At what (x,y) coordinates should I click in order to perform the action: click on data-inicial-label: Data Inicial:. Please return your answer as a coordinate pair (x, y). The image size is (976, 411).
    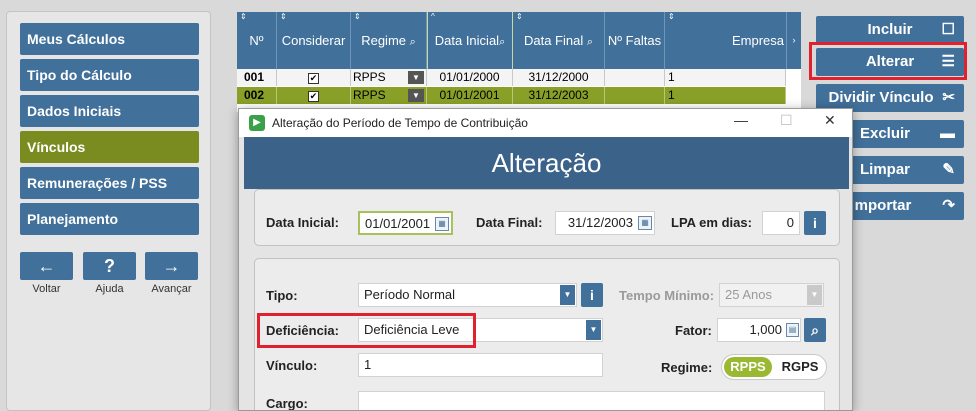
    Looking at the image, I should click on (302, 222).